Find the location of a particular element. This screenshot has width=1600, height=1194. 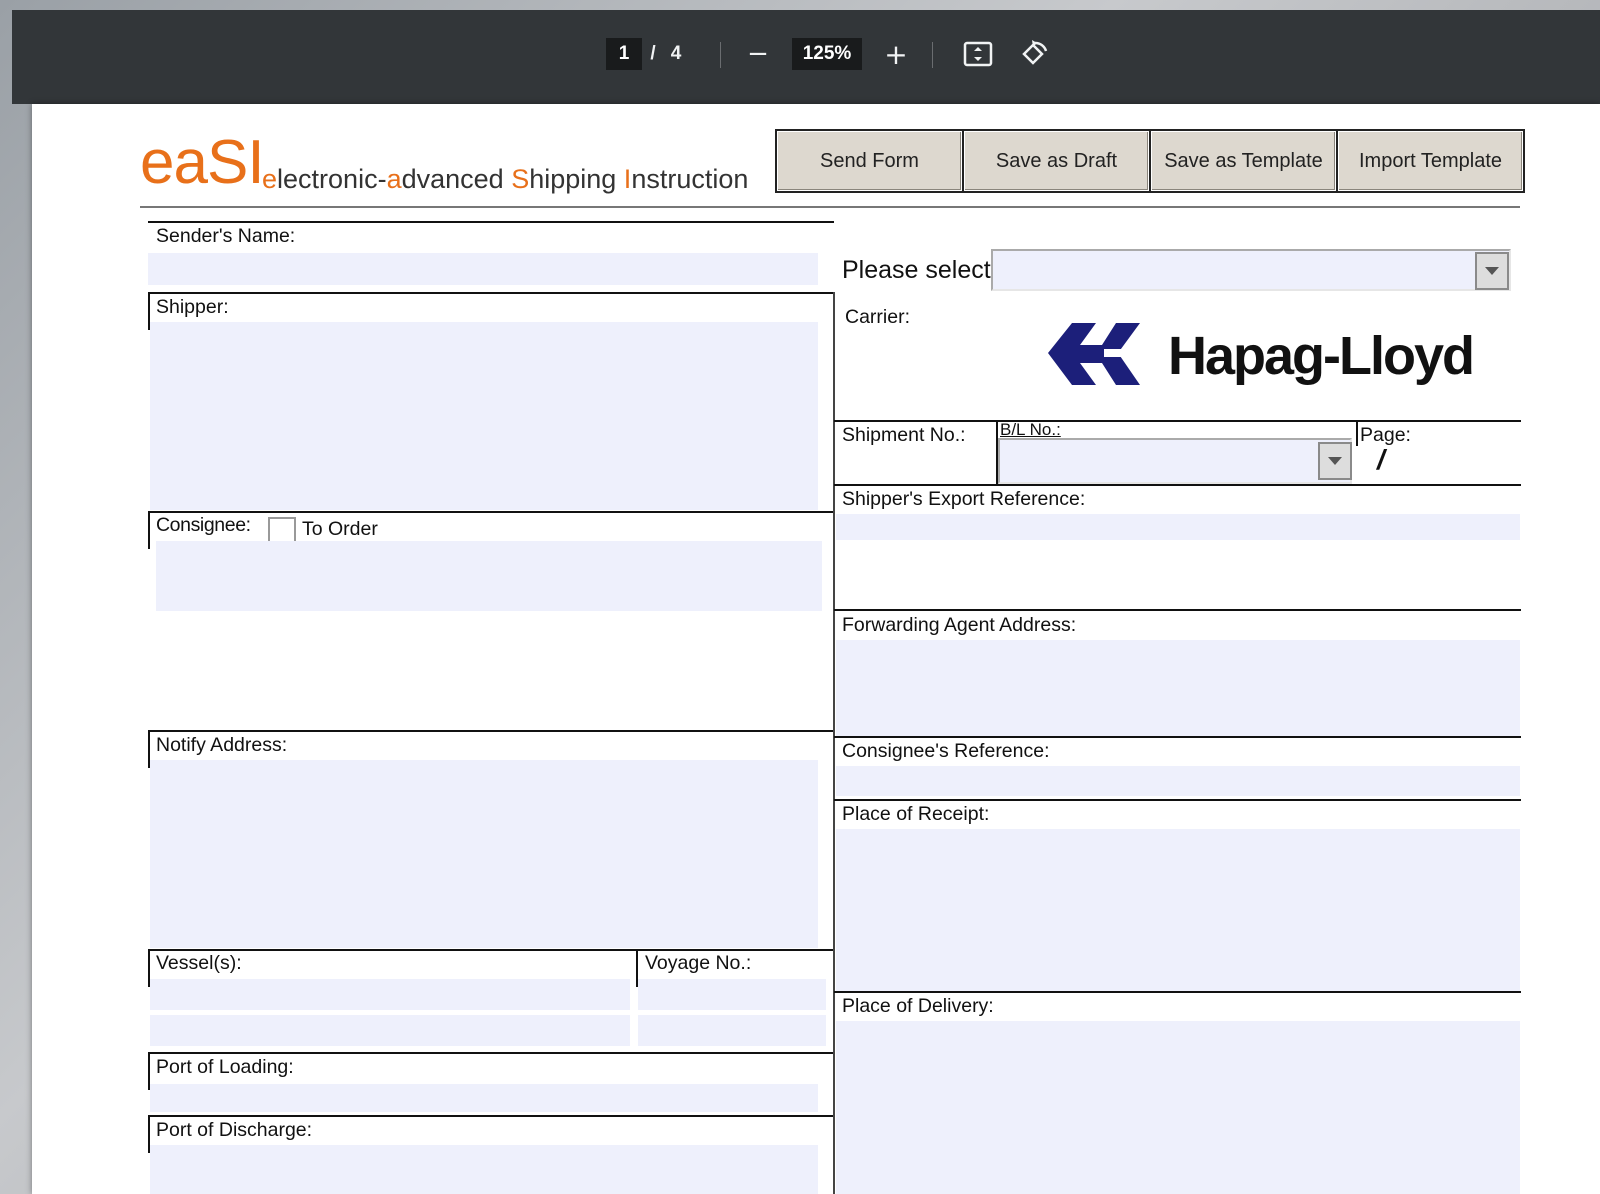

shipper-label: Shipper: is located at coordinates (192, 307).